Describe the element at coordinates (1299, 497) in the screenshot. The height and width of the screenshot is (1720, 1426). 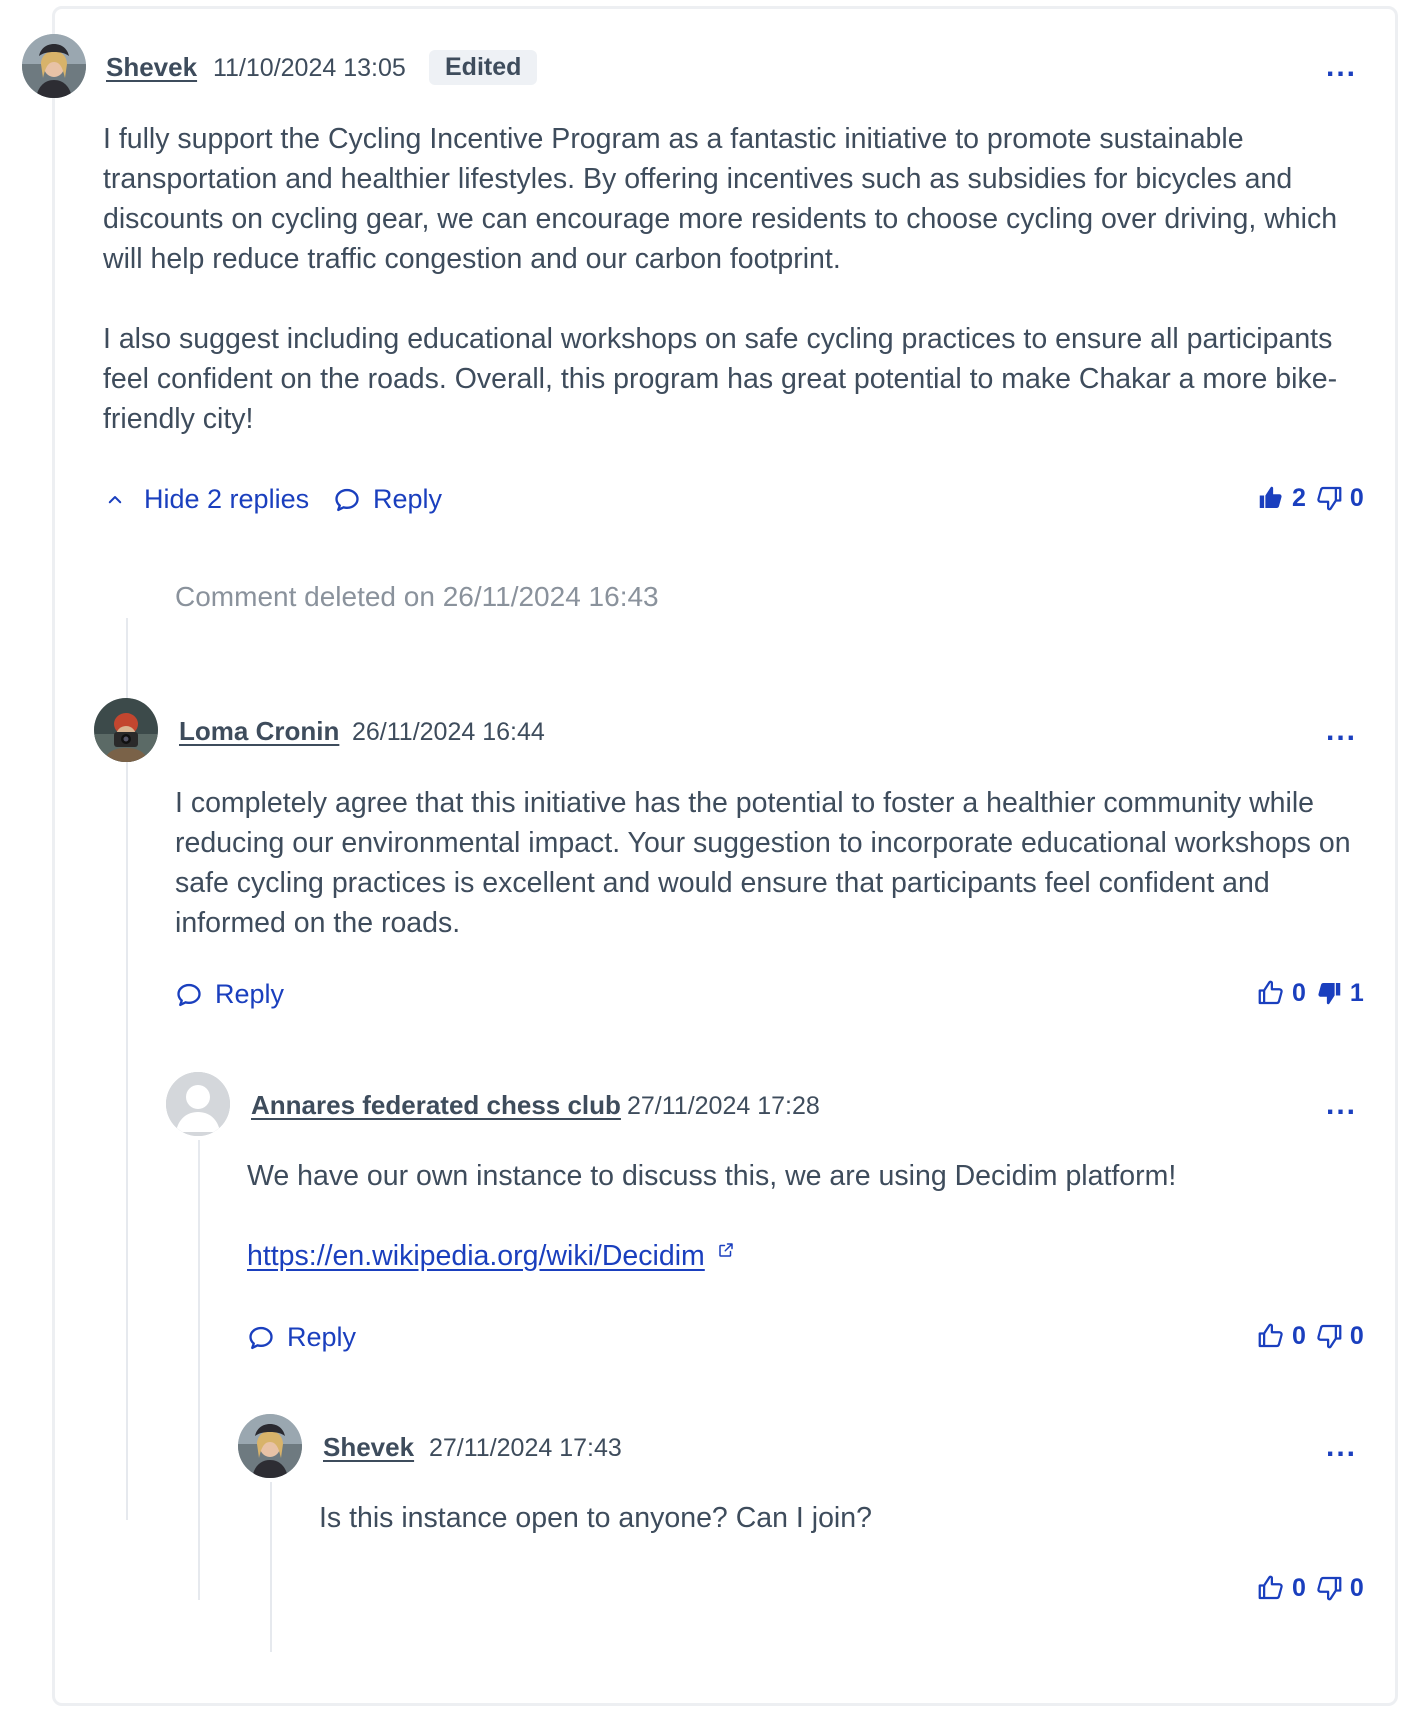
I see `upvote-count: 2` at that location.